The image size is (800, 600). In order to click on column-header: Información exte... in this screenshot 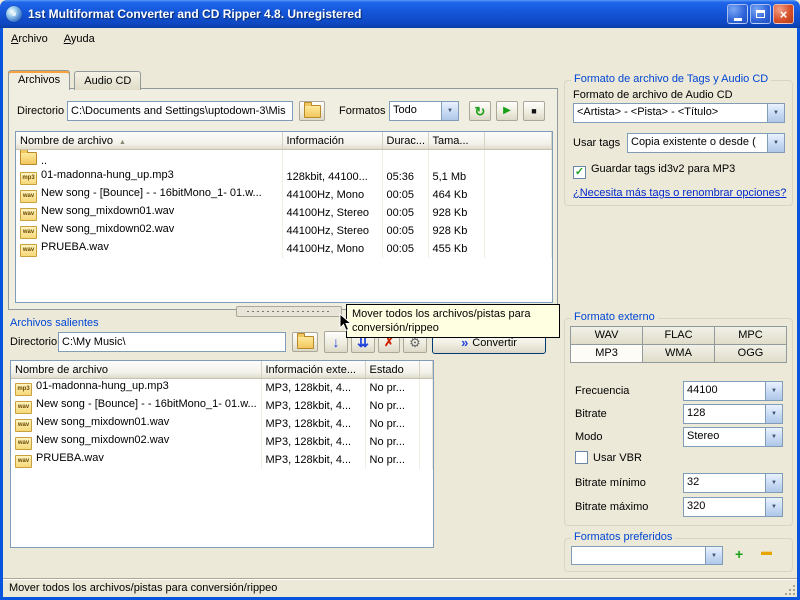, I will do `click(313, 370)`.